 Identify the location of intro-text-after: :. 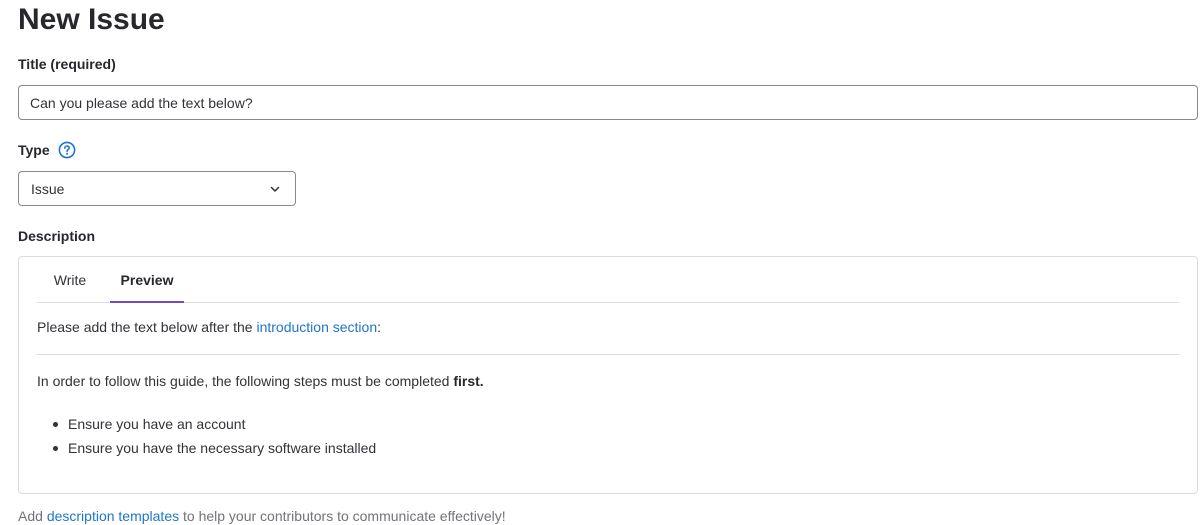
(379, 327).